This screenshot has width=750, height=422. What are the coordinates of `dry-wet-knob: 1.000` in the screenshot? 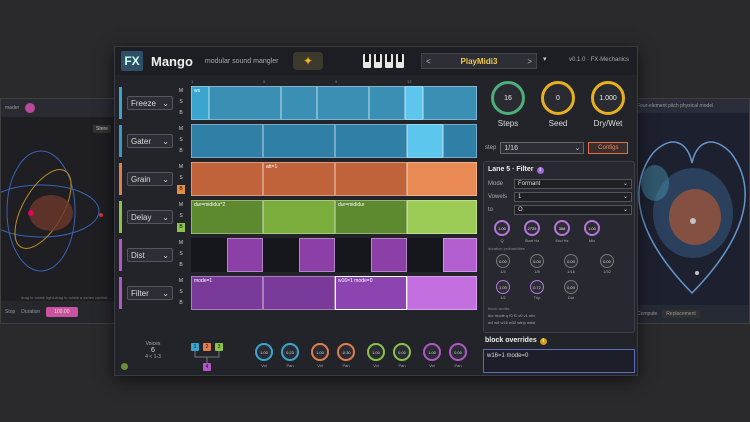 It's located at (608, 98).